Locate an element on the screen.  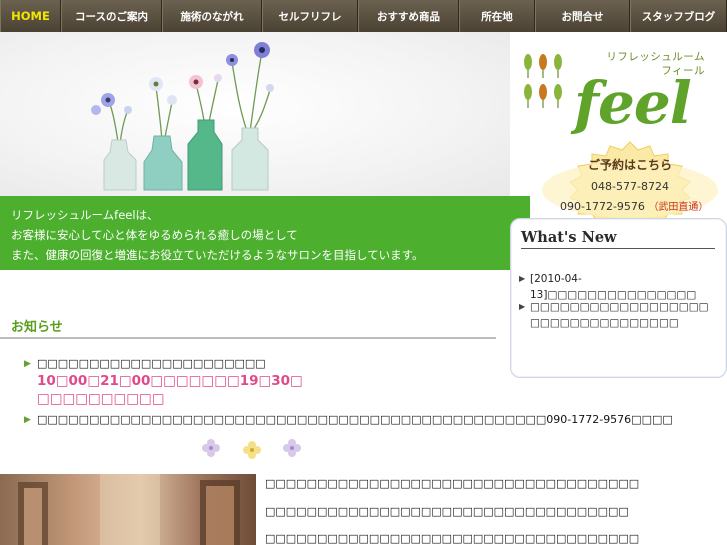
reservation-title: ご予約はこちら is located at coordinates (629, 165).